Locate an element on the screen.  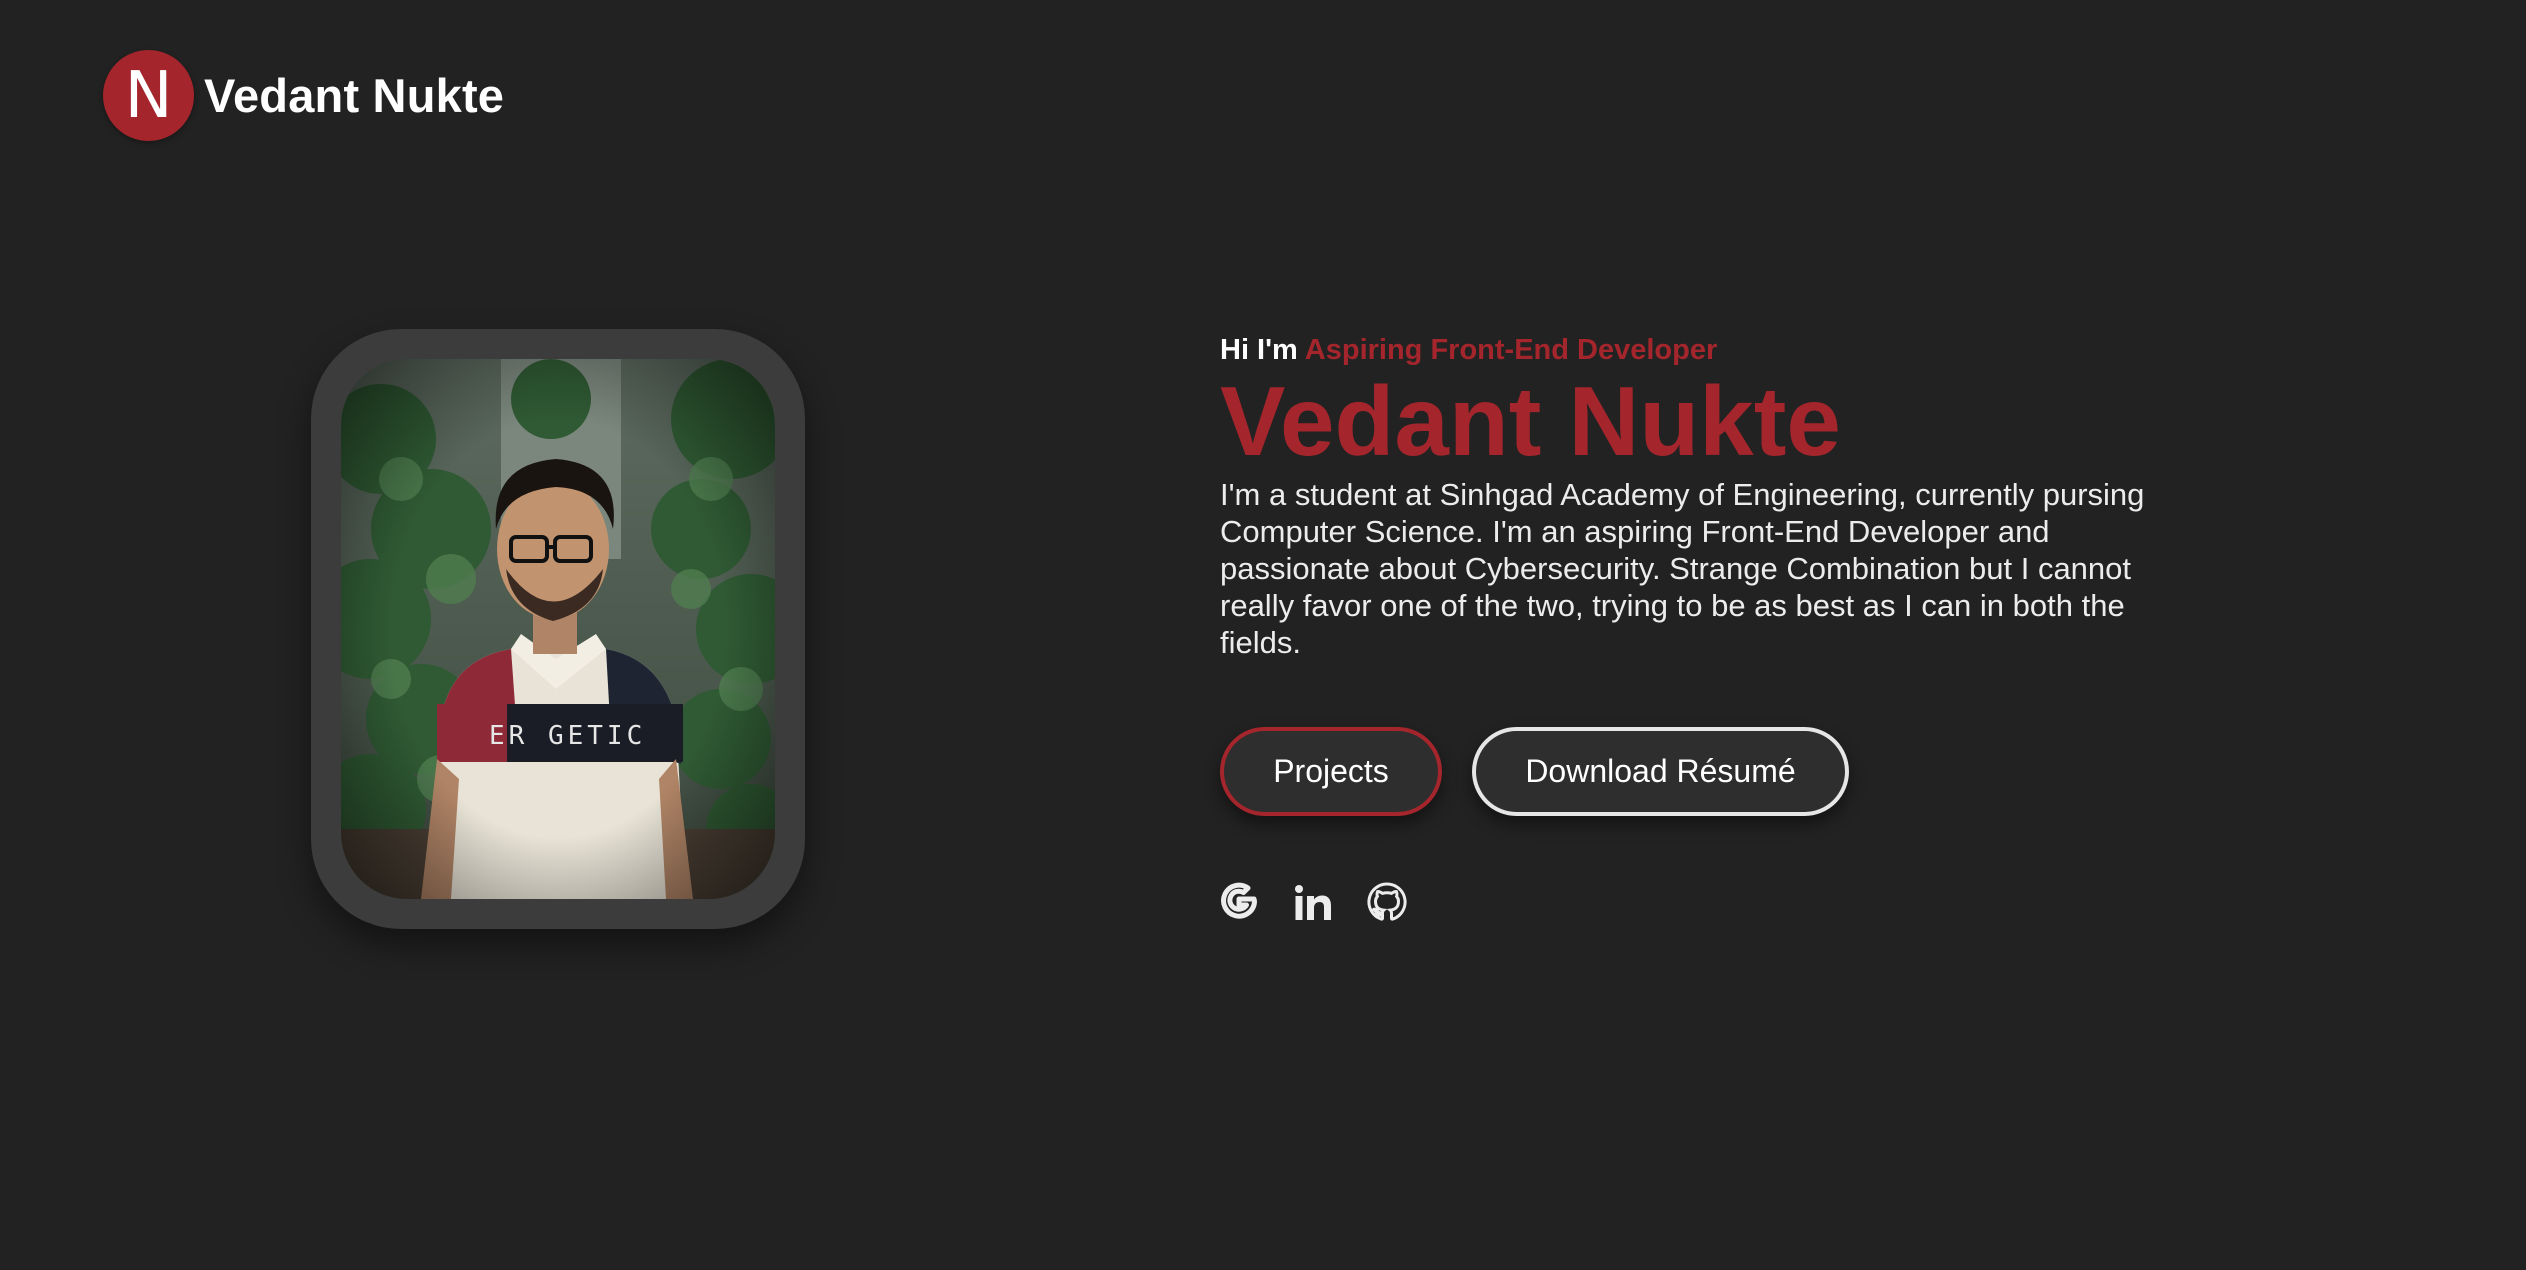
google-icon is located at coordinates (1239, 902).